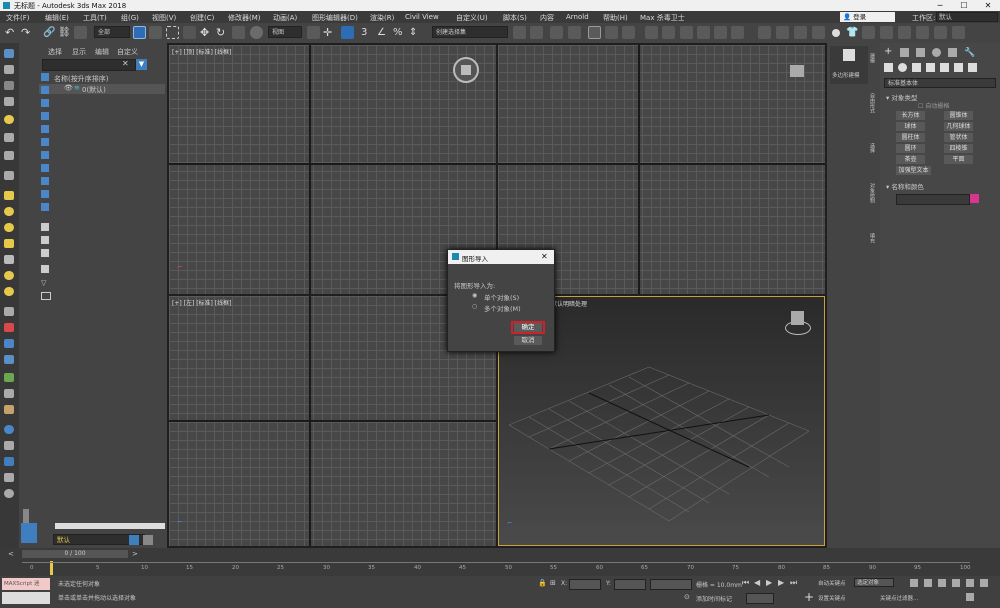 The image size is (1000, 608). I want to click on motion-tab-icon, so click(936, 52).